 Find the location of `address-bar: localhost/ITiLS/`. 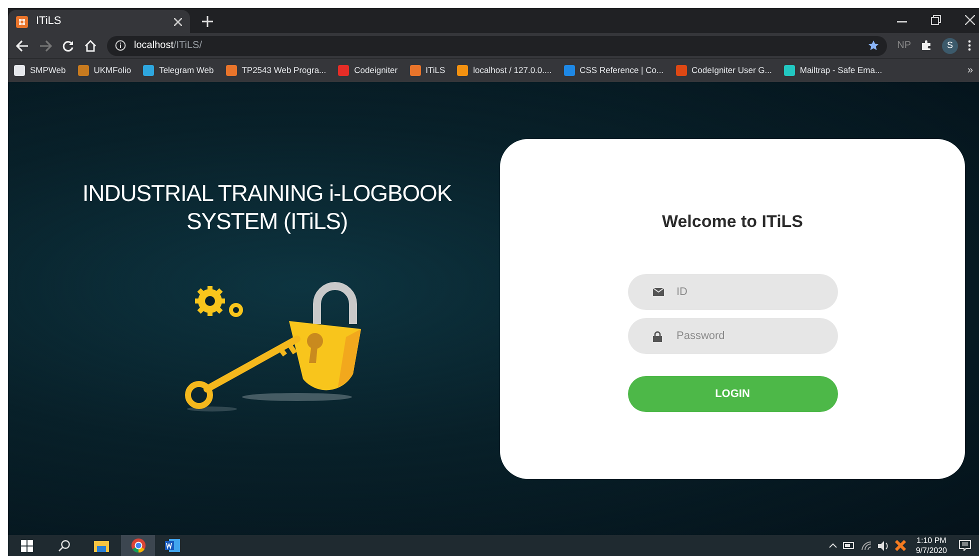

address-bar: localhost/ITiLS/ is located at coordinates (497, 46).